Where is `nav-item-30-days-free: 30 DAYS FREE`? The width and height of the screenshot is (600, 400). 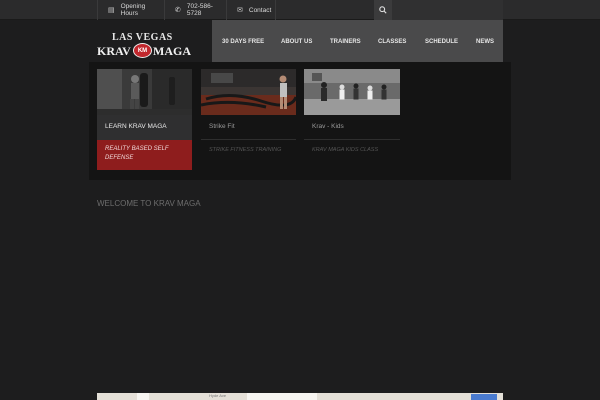
nav-item-30-days-free: 30 DAYS FREE is located at coordinates (243, 42).